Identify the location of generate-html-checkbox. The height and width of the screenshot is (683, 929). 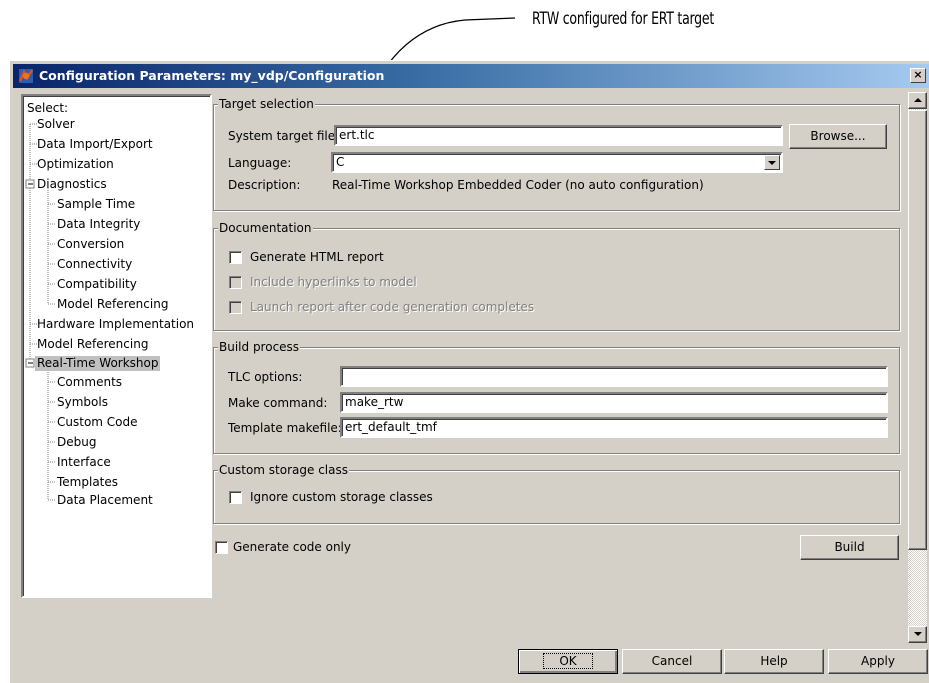
(235, 257).